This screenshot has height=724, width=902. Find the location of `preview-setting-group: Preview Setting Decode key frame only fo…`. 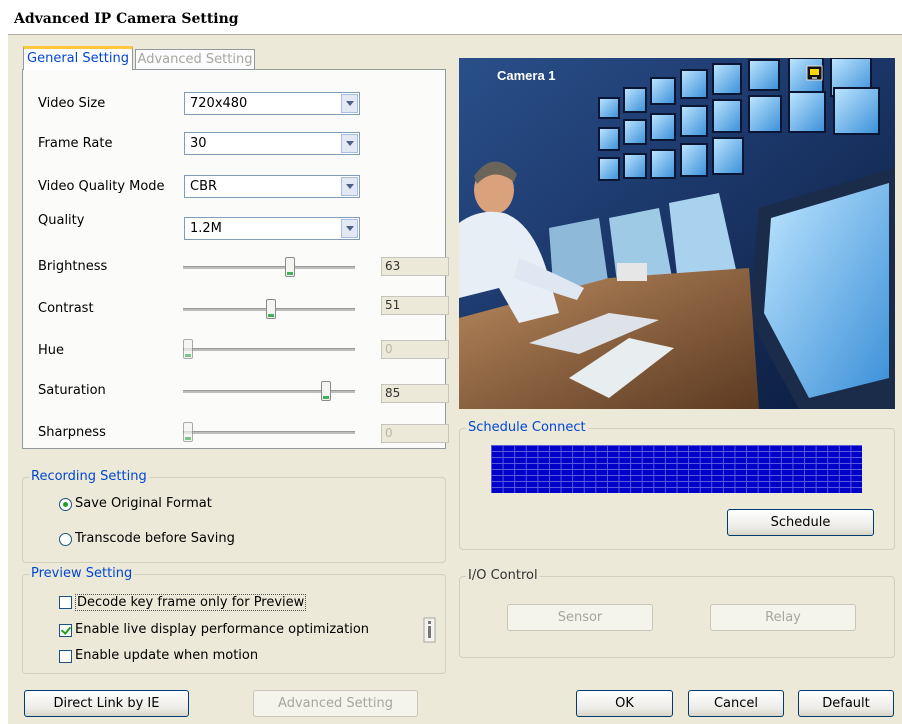

preview-setting-group: Preview Setting Decode key frame only fo… is located at coordinates (234, 620).